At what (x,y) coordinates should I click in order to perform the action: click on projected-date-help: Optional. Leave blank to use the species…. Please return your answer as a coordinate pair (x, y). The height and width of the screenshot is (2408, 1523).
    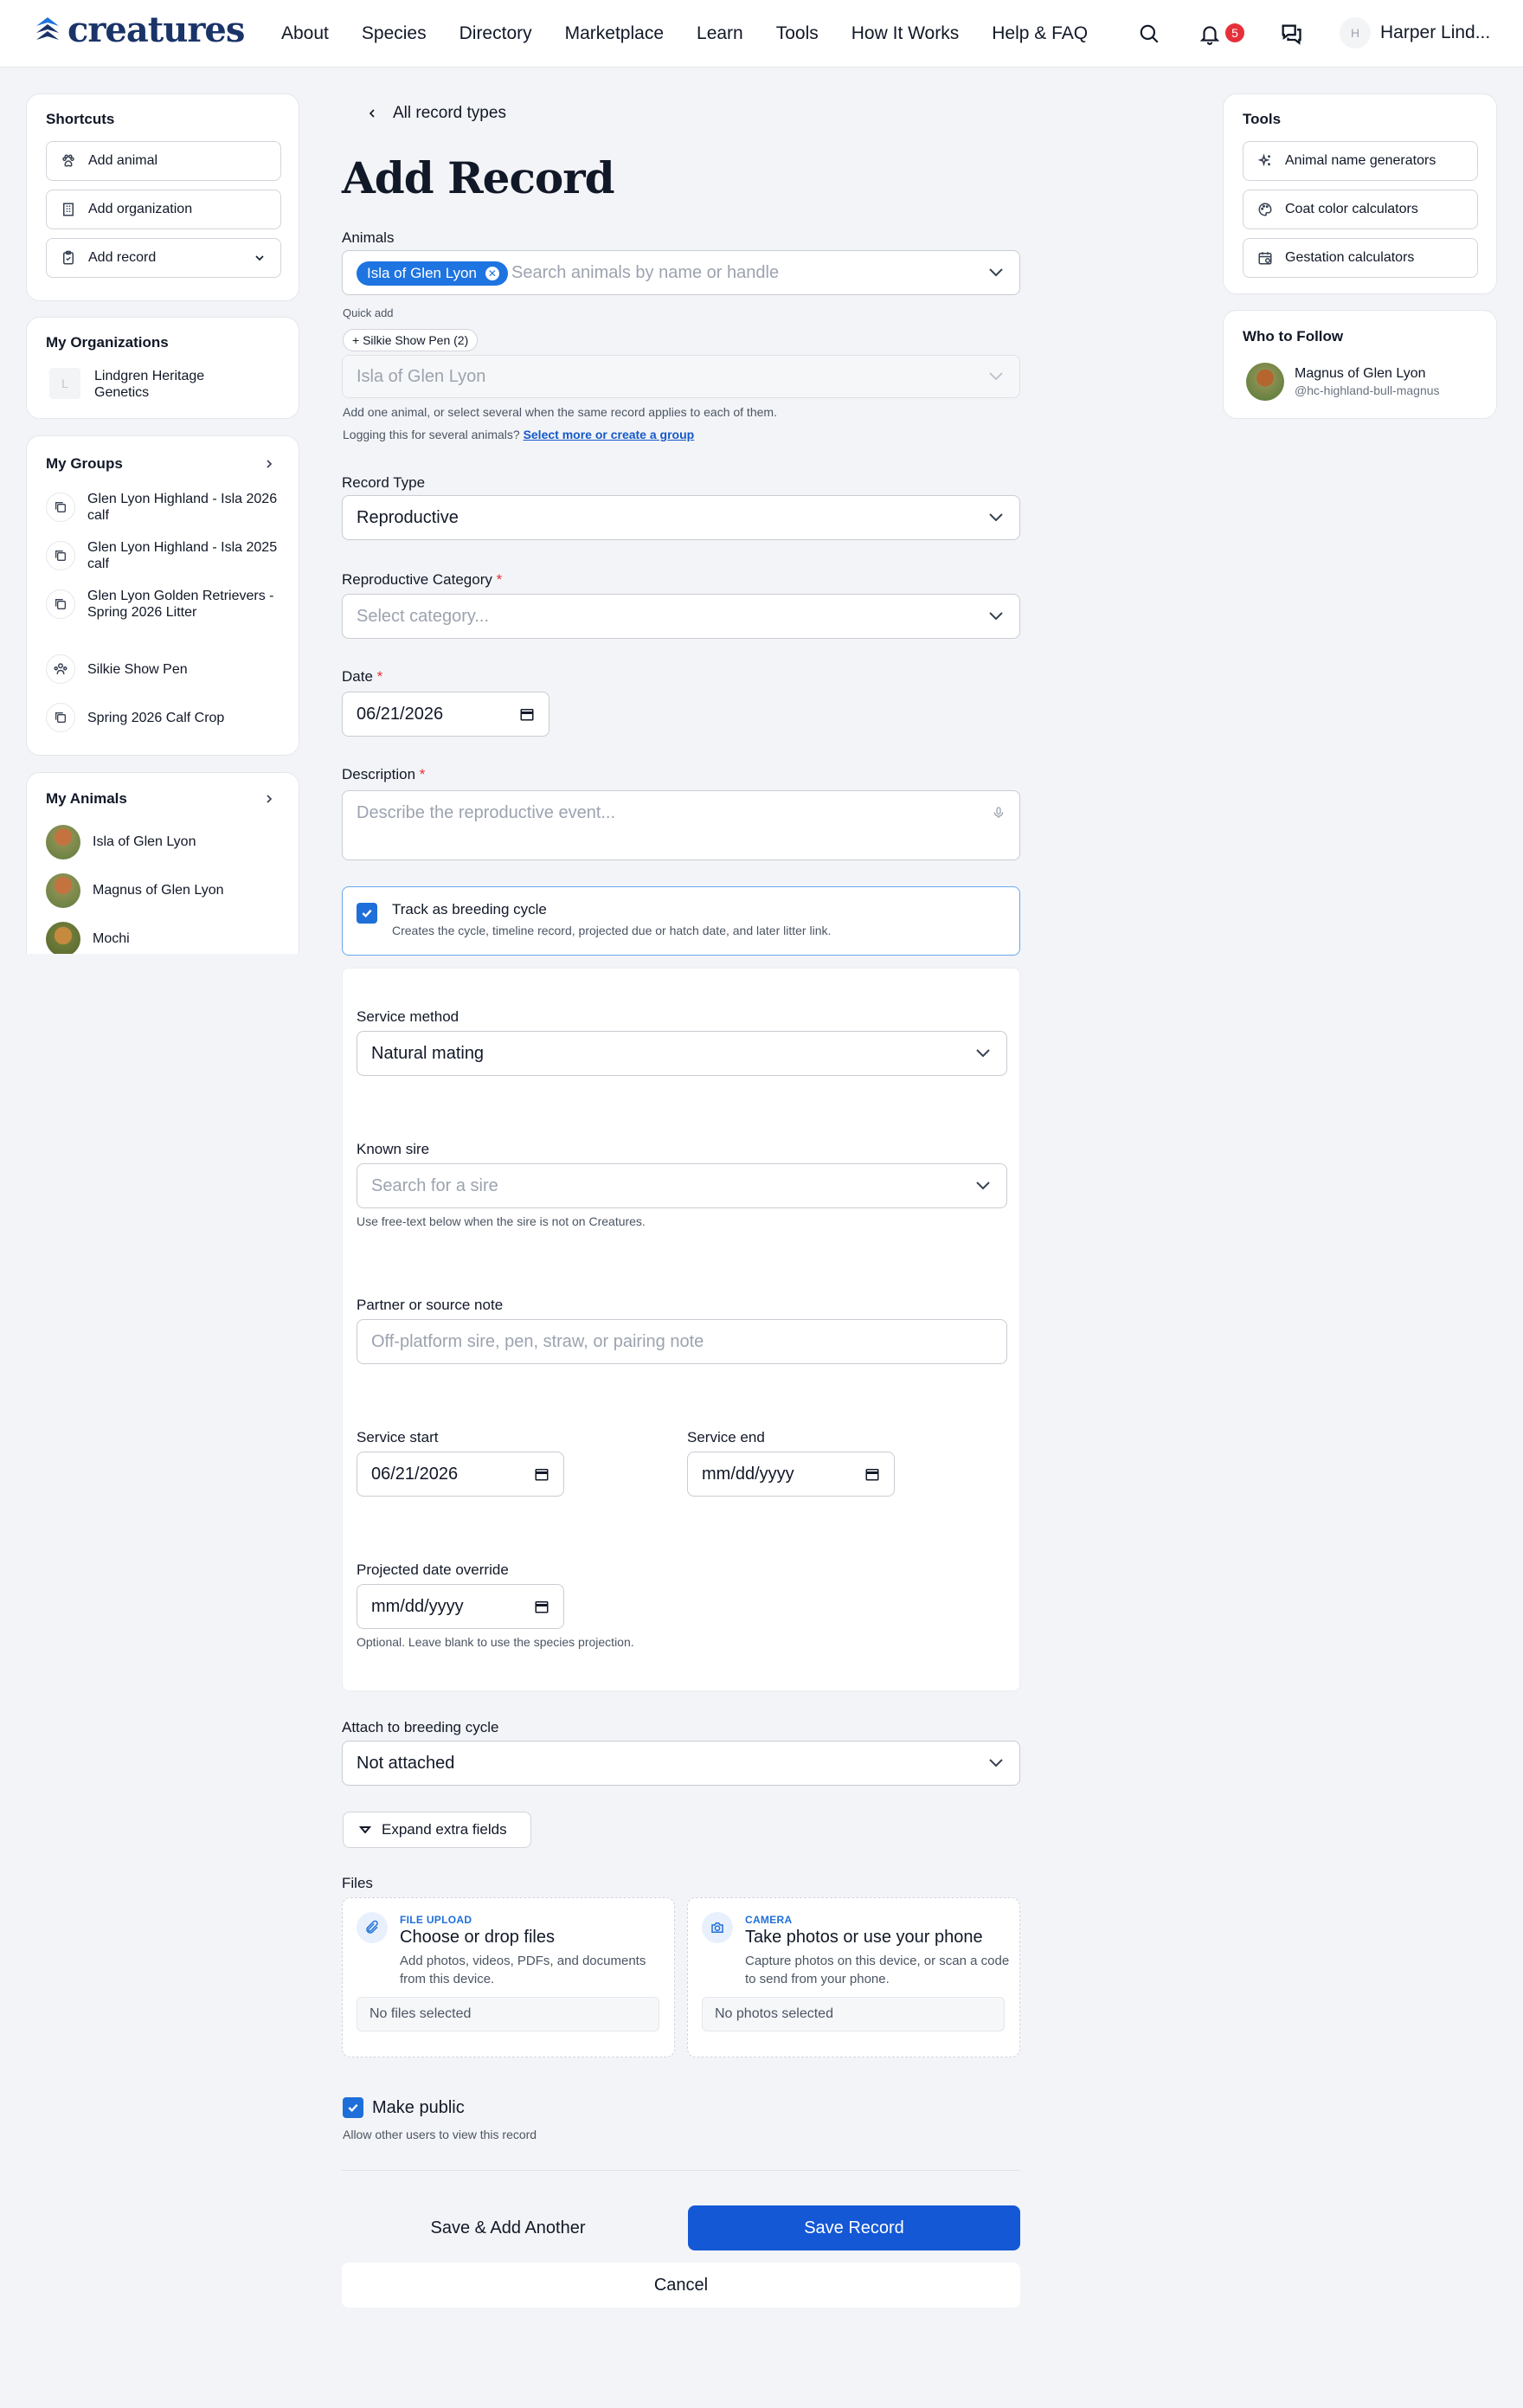
    Looking at the image, I should click on (495, 1642).